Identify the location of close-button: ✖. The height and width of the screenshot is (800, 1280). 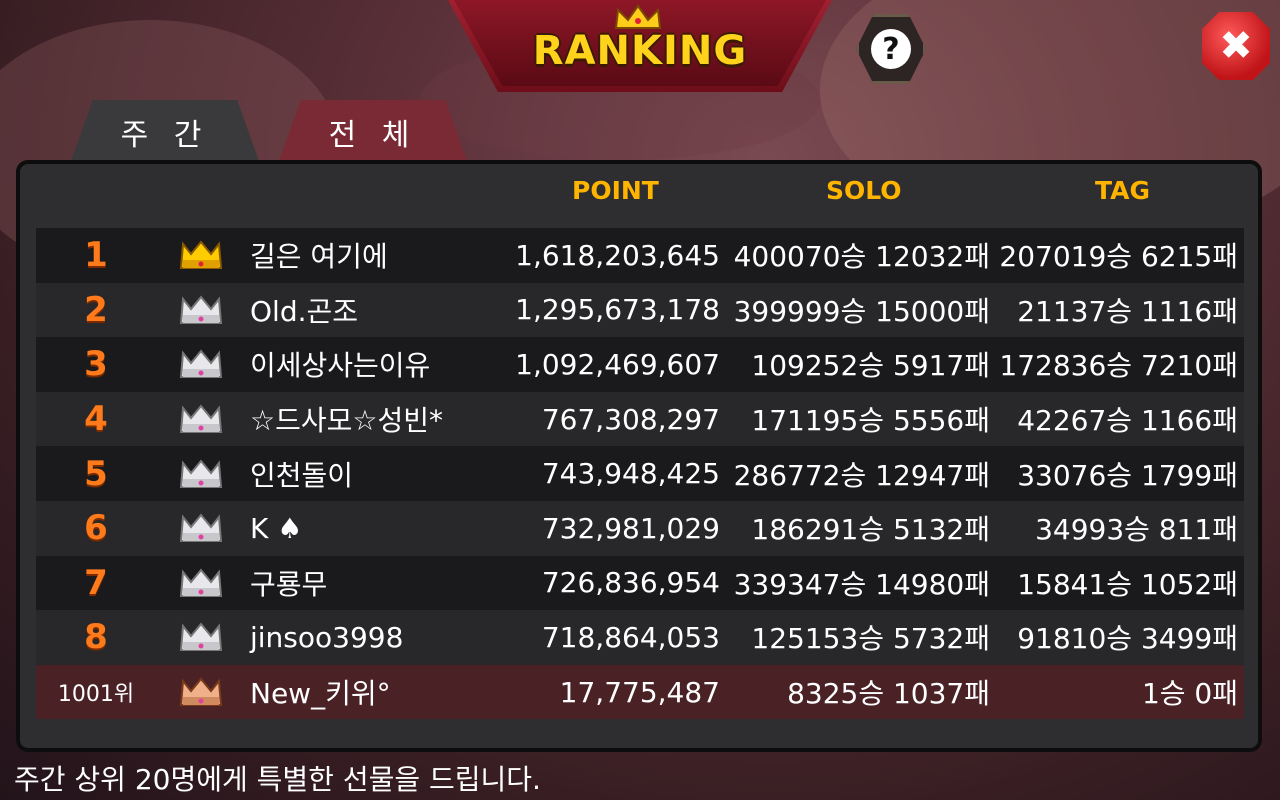
(1236, 46).